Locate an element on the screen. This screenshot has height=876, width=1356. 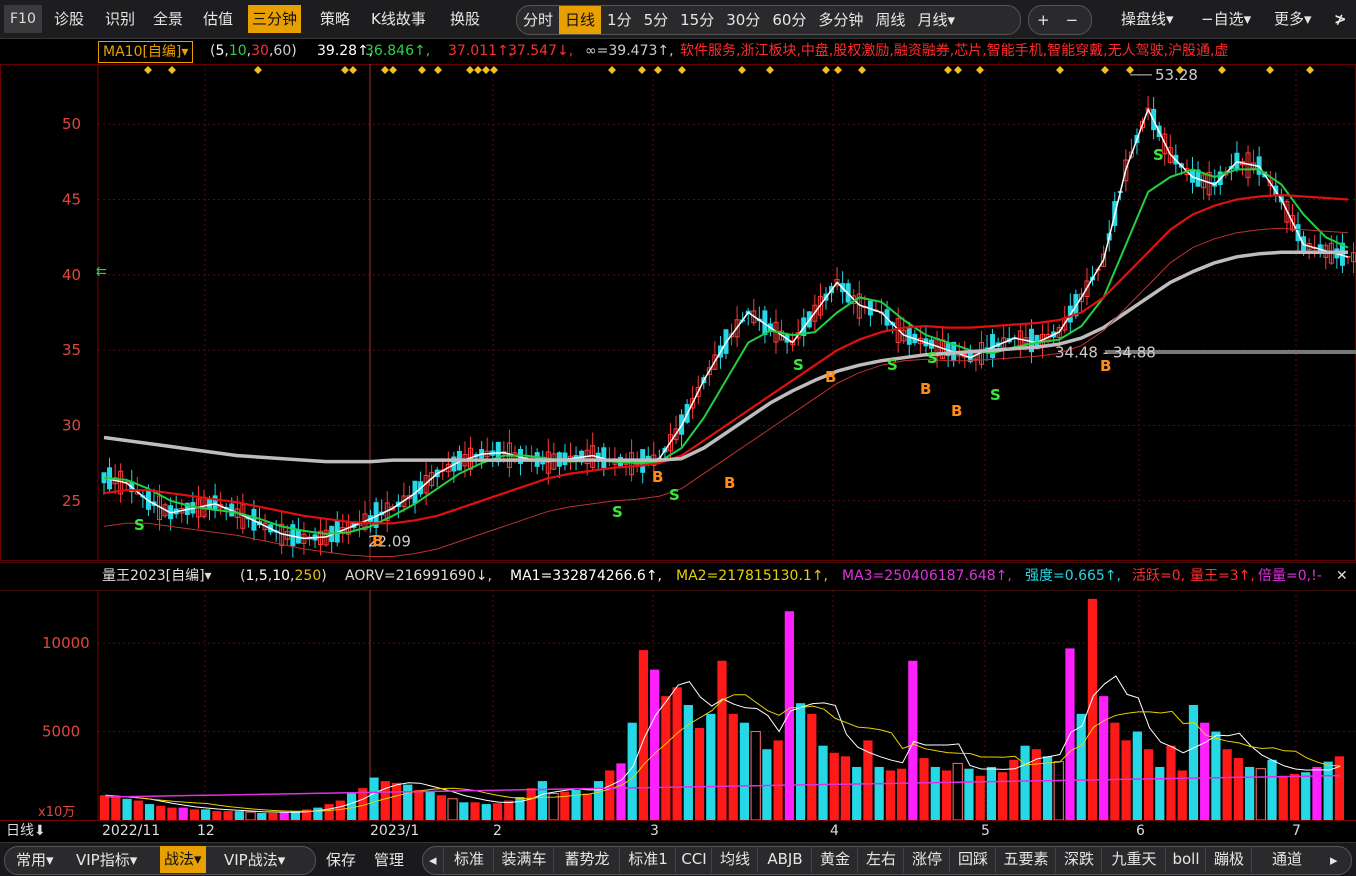
price-tick-label: 50 is located at coordinates (71, 124).